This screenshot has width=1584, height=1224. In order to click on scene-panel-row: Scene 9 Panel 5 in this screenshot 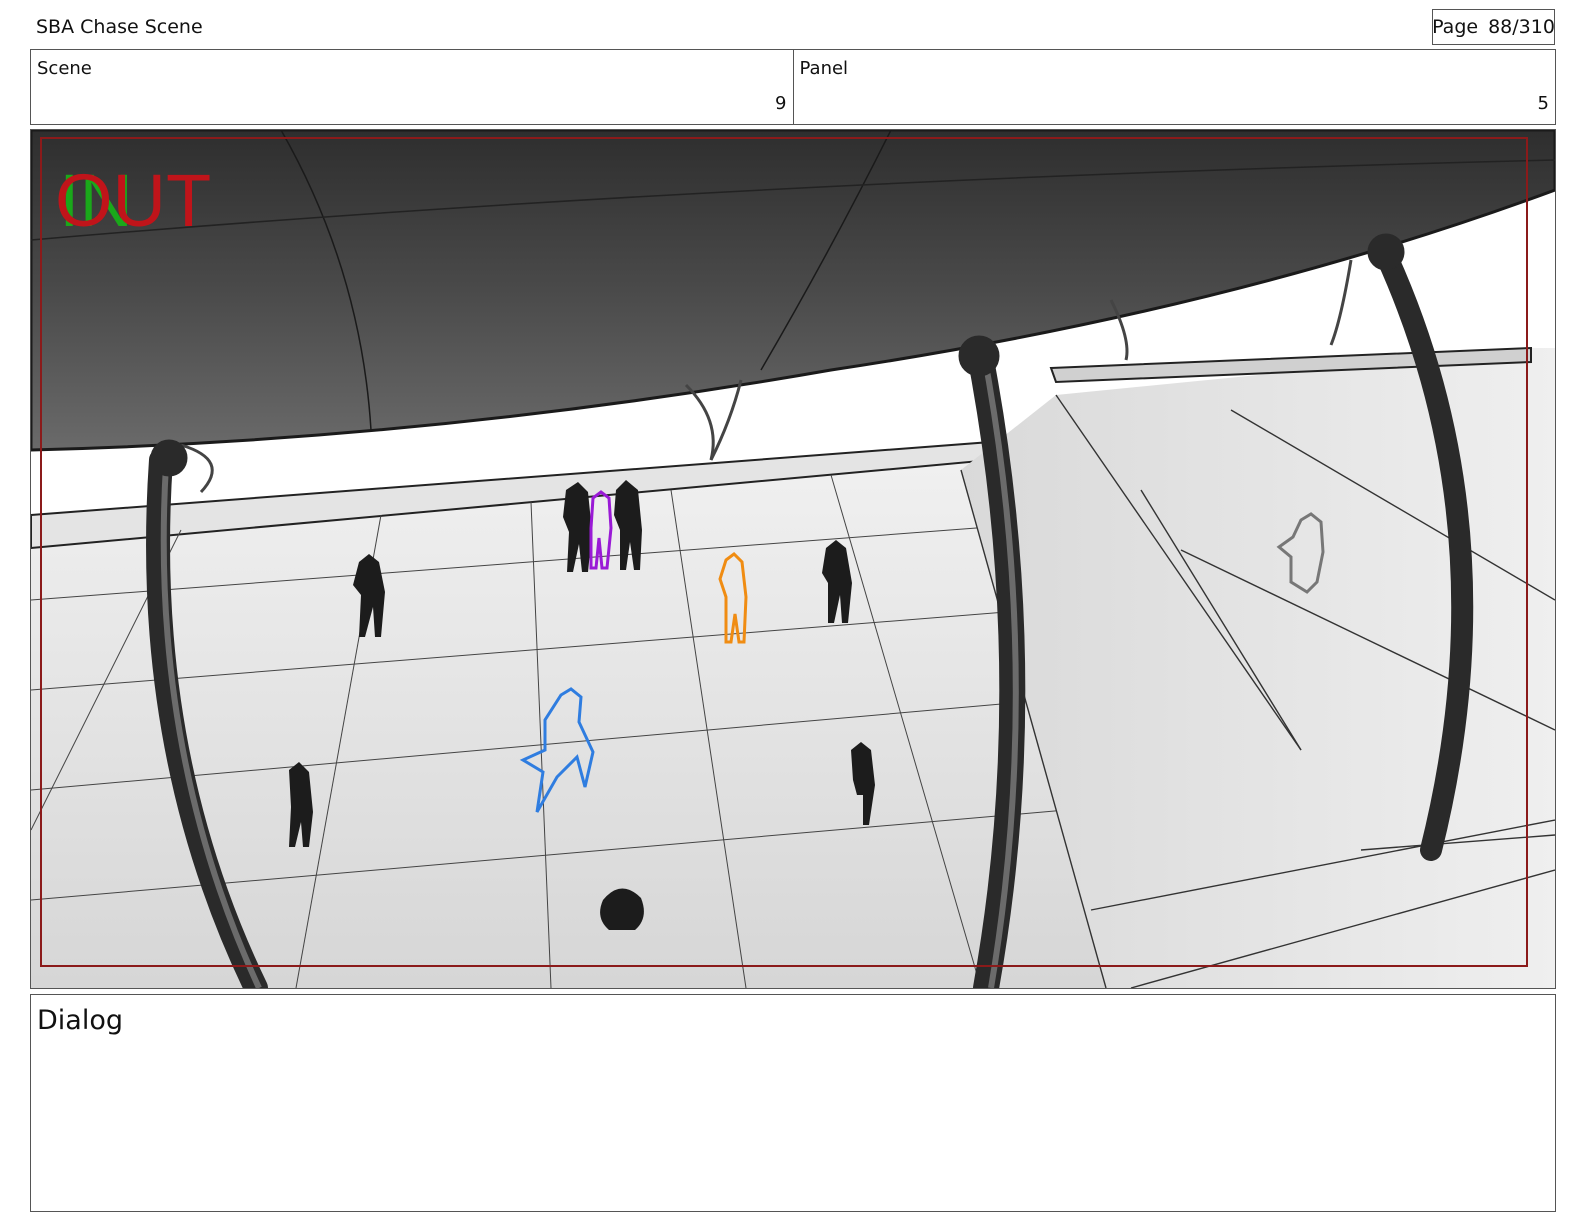, I will do `click(793, 87)`.